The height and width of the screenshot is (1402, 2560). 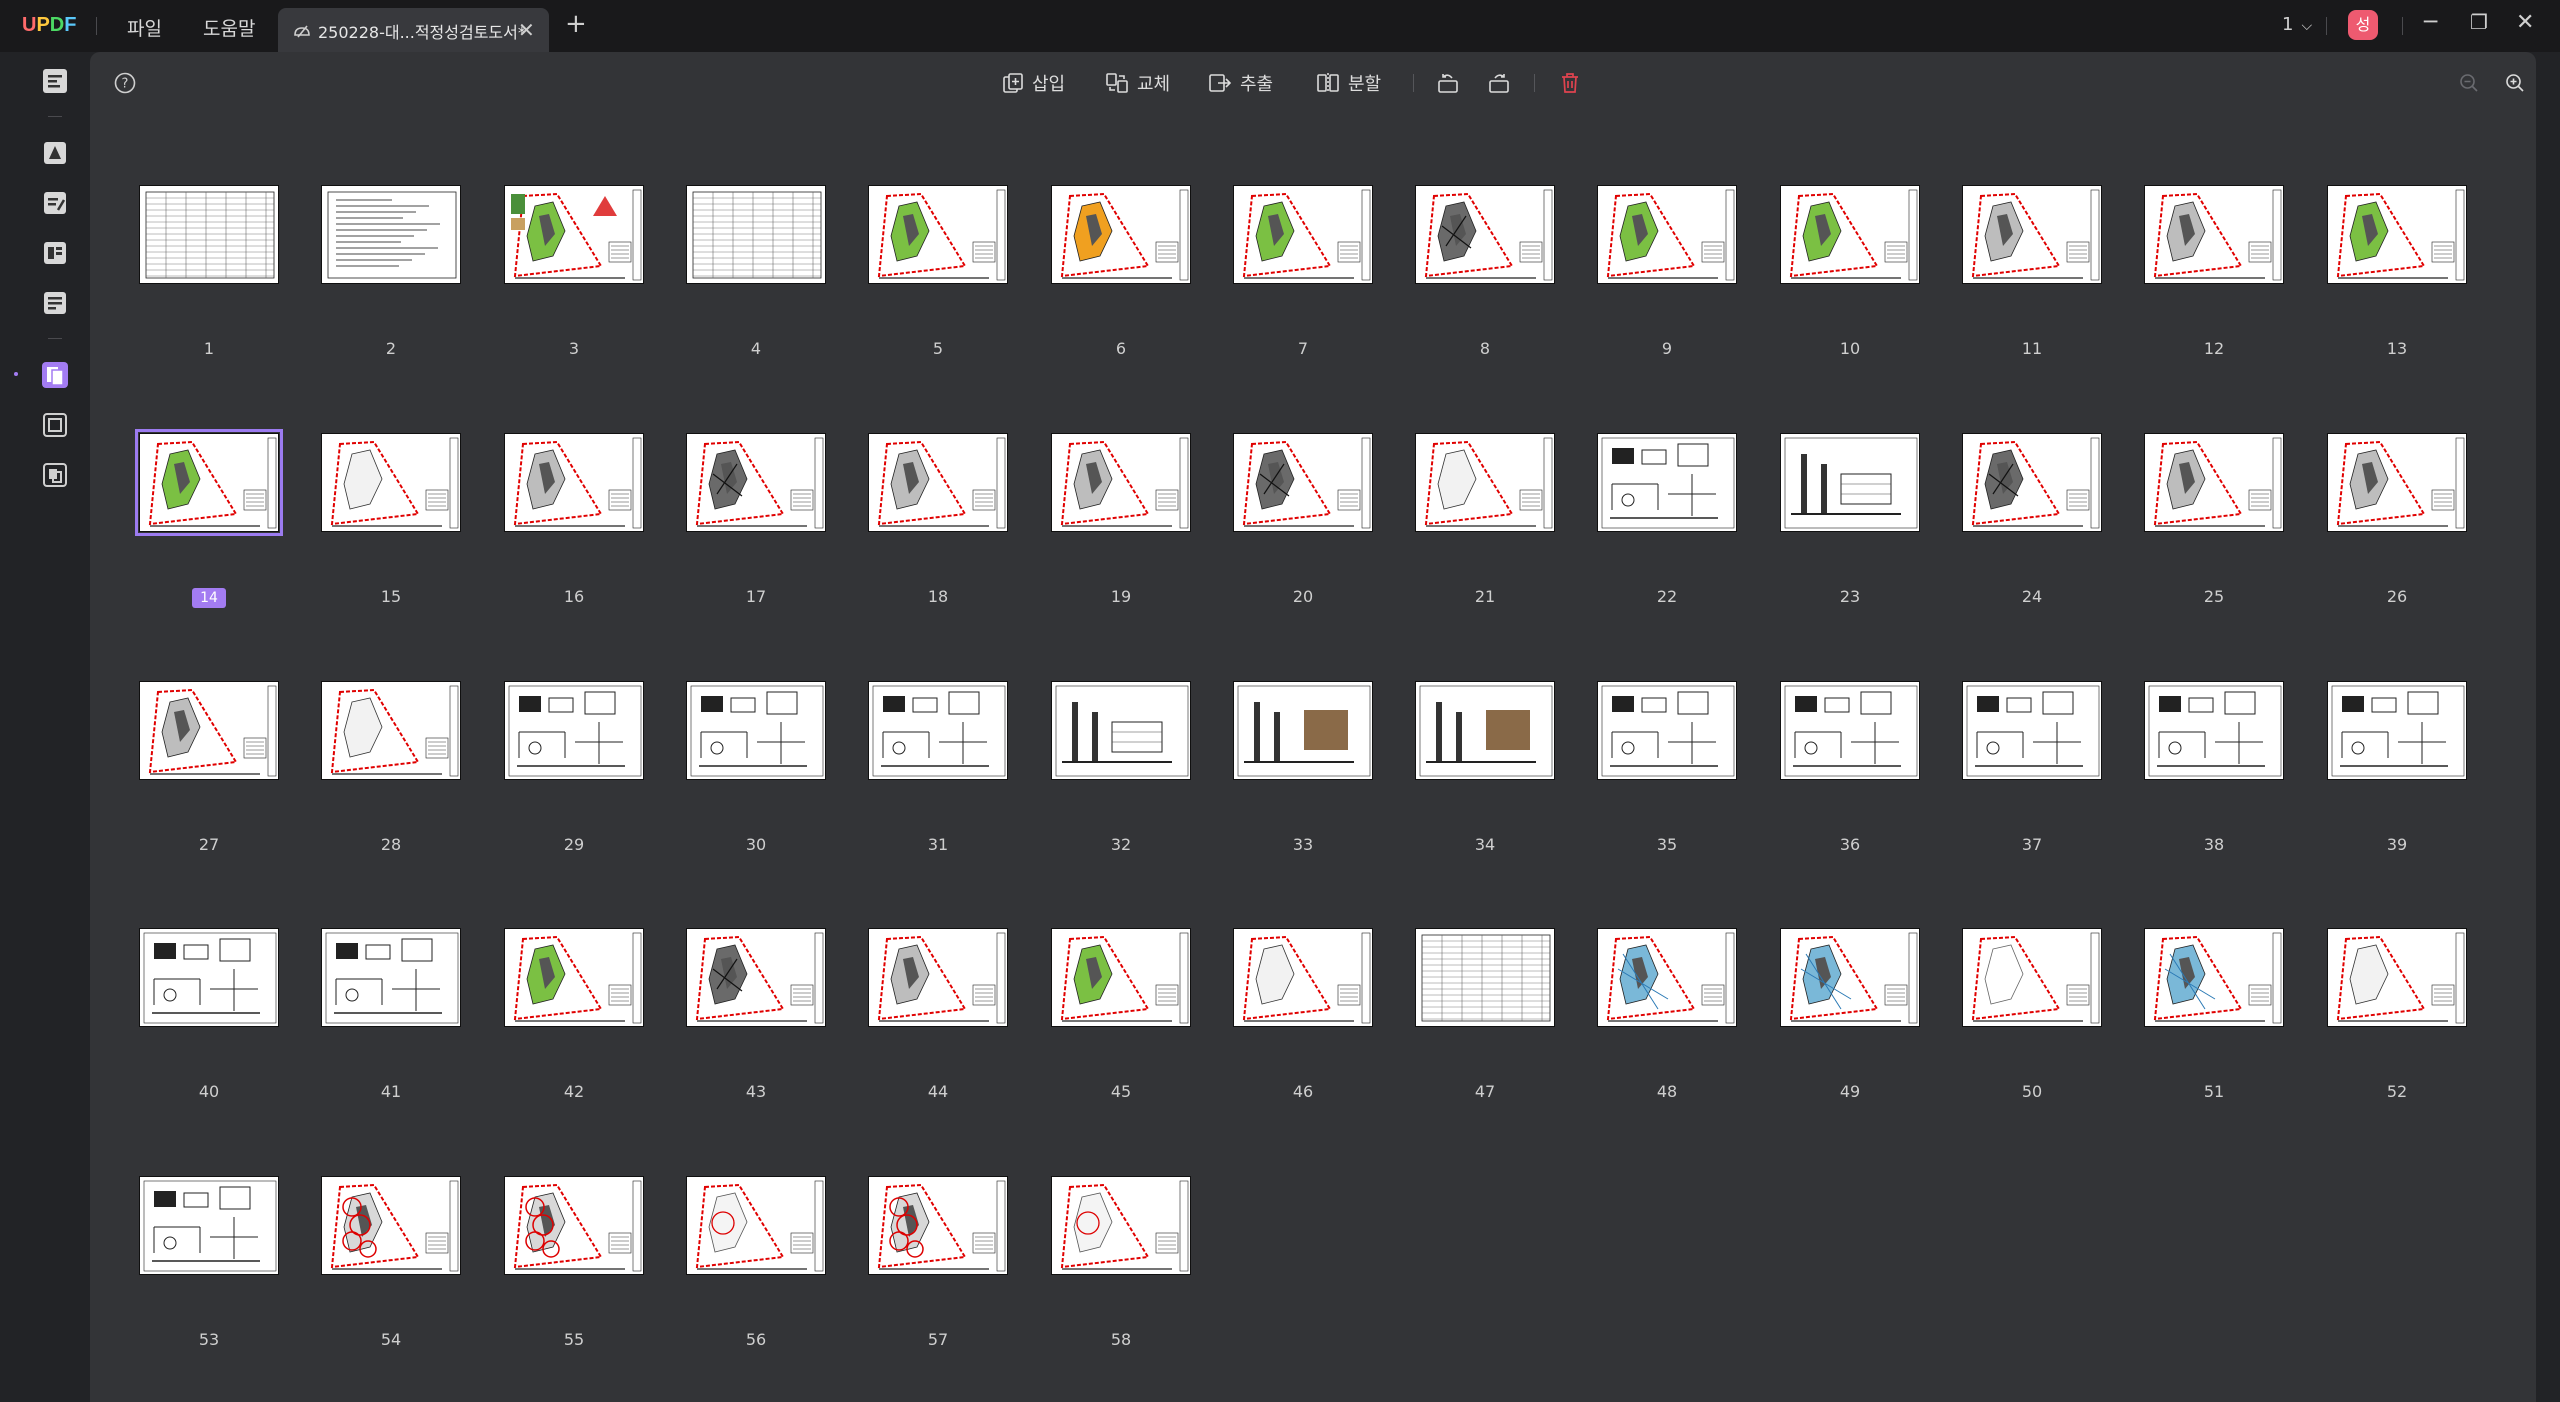 What do you see at coordinates (1033, 83) in the screenshot?
I see `insert-button: 삽입` at bounding box center [1033, 83].